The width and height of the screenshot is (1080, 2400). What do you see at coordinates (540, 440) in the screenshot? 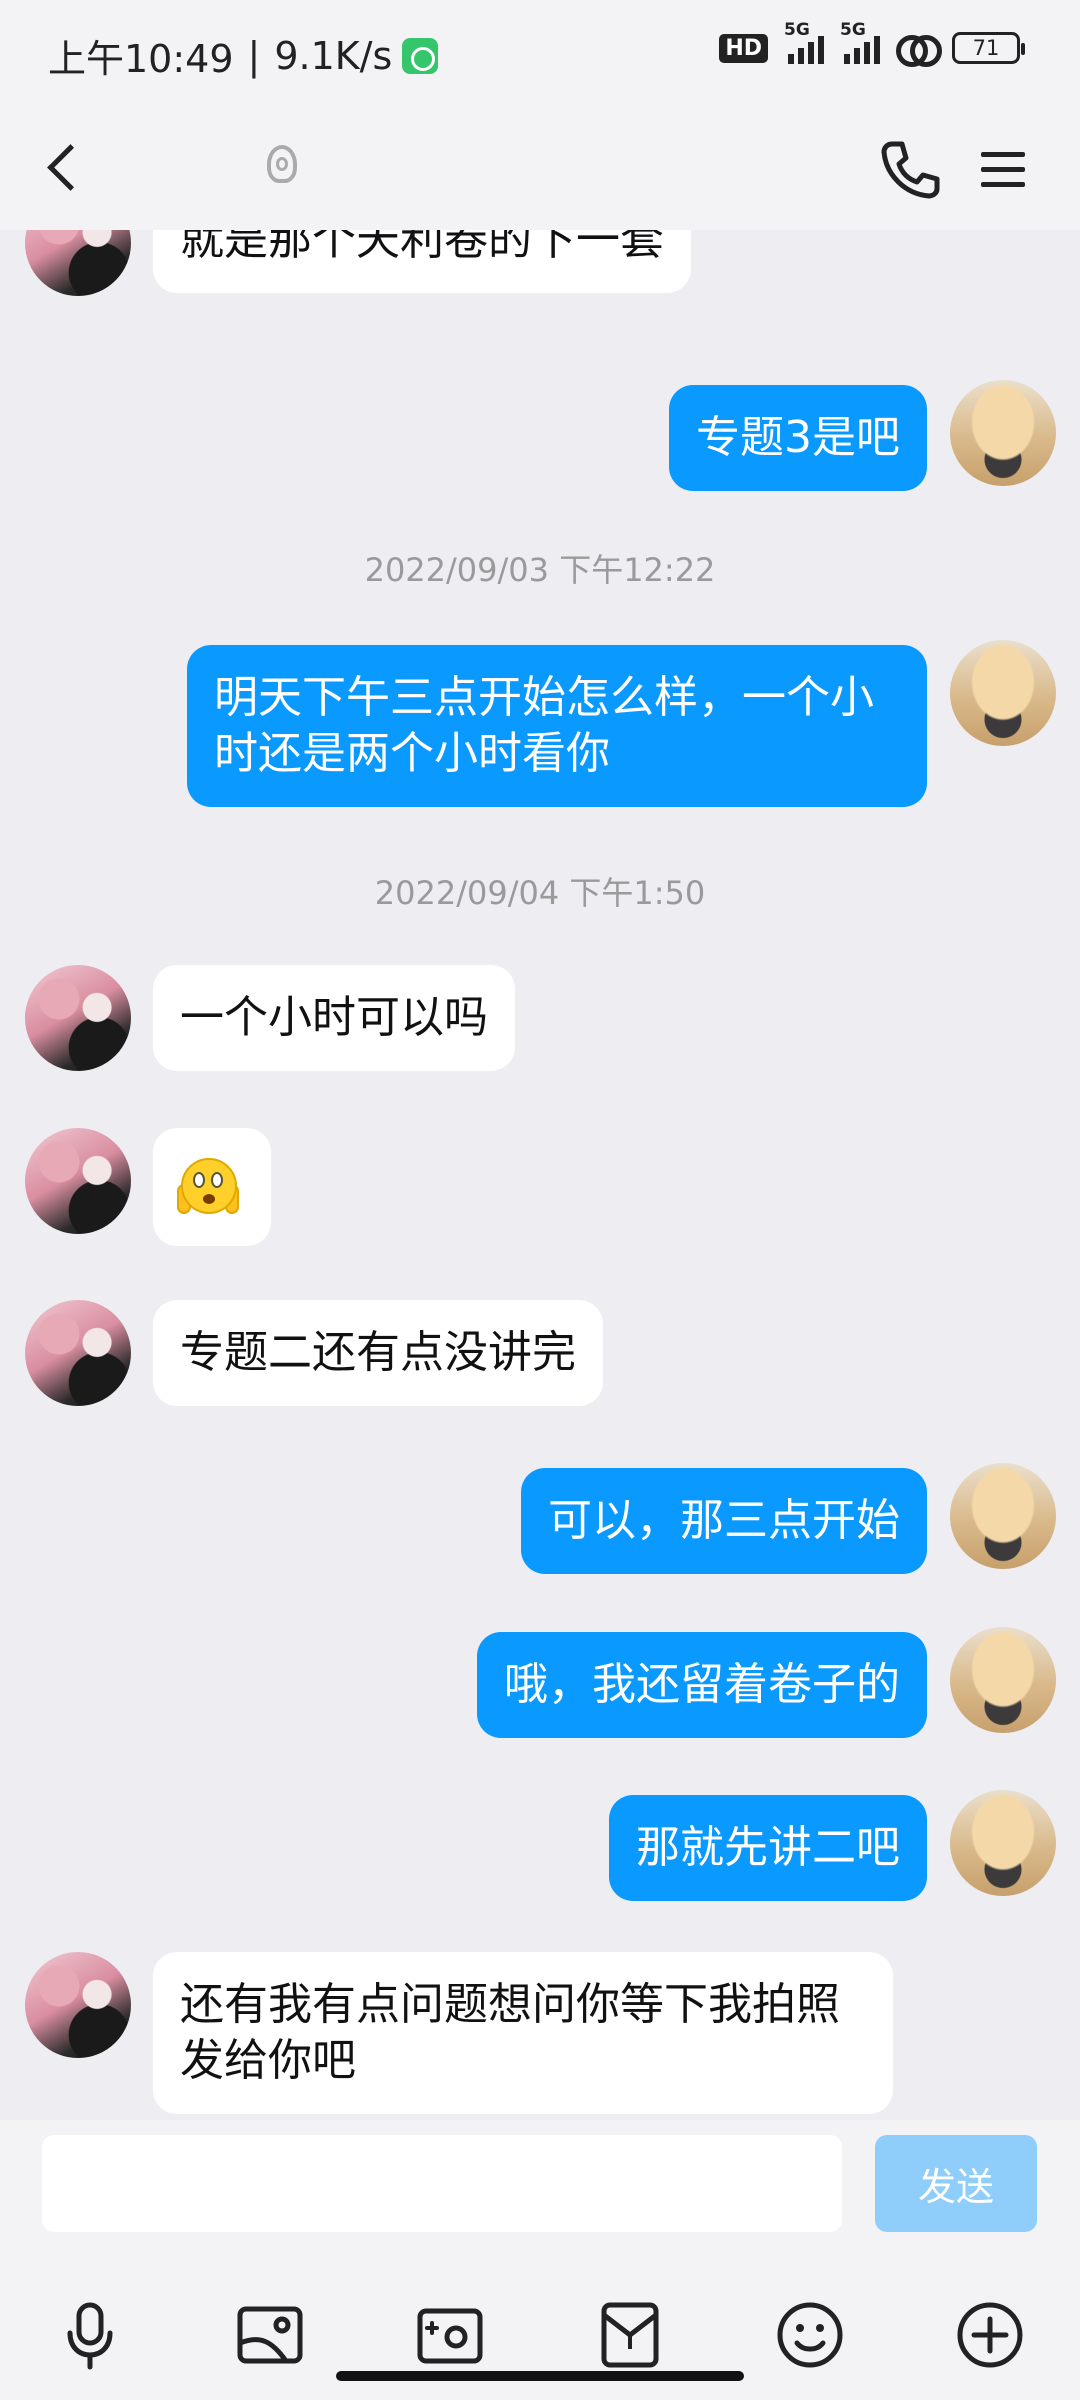
I see `message-self: 专题3是吧` at bounding box center [540, 440].